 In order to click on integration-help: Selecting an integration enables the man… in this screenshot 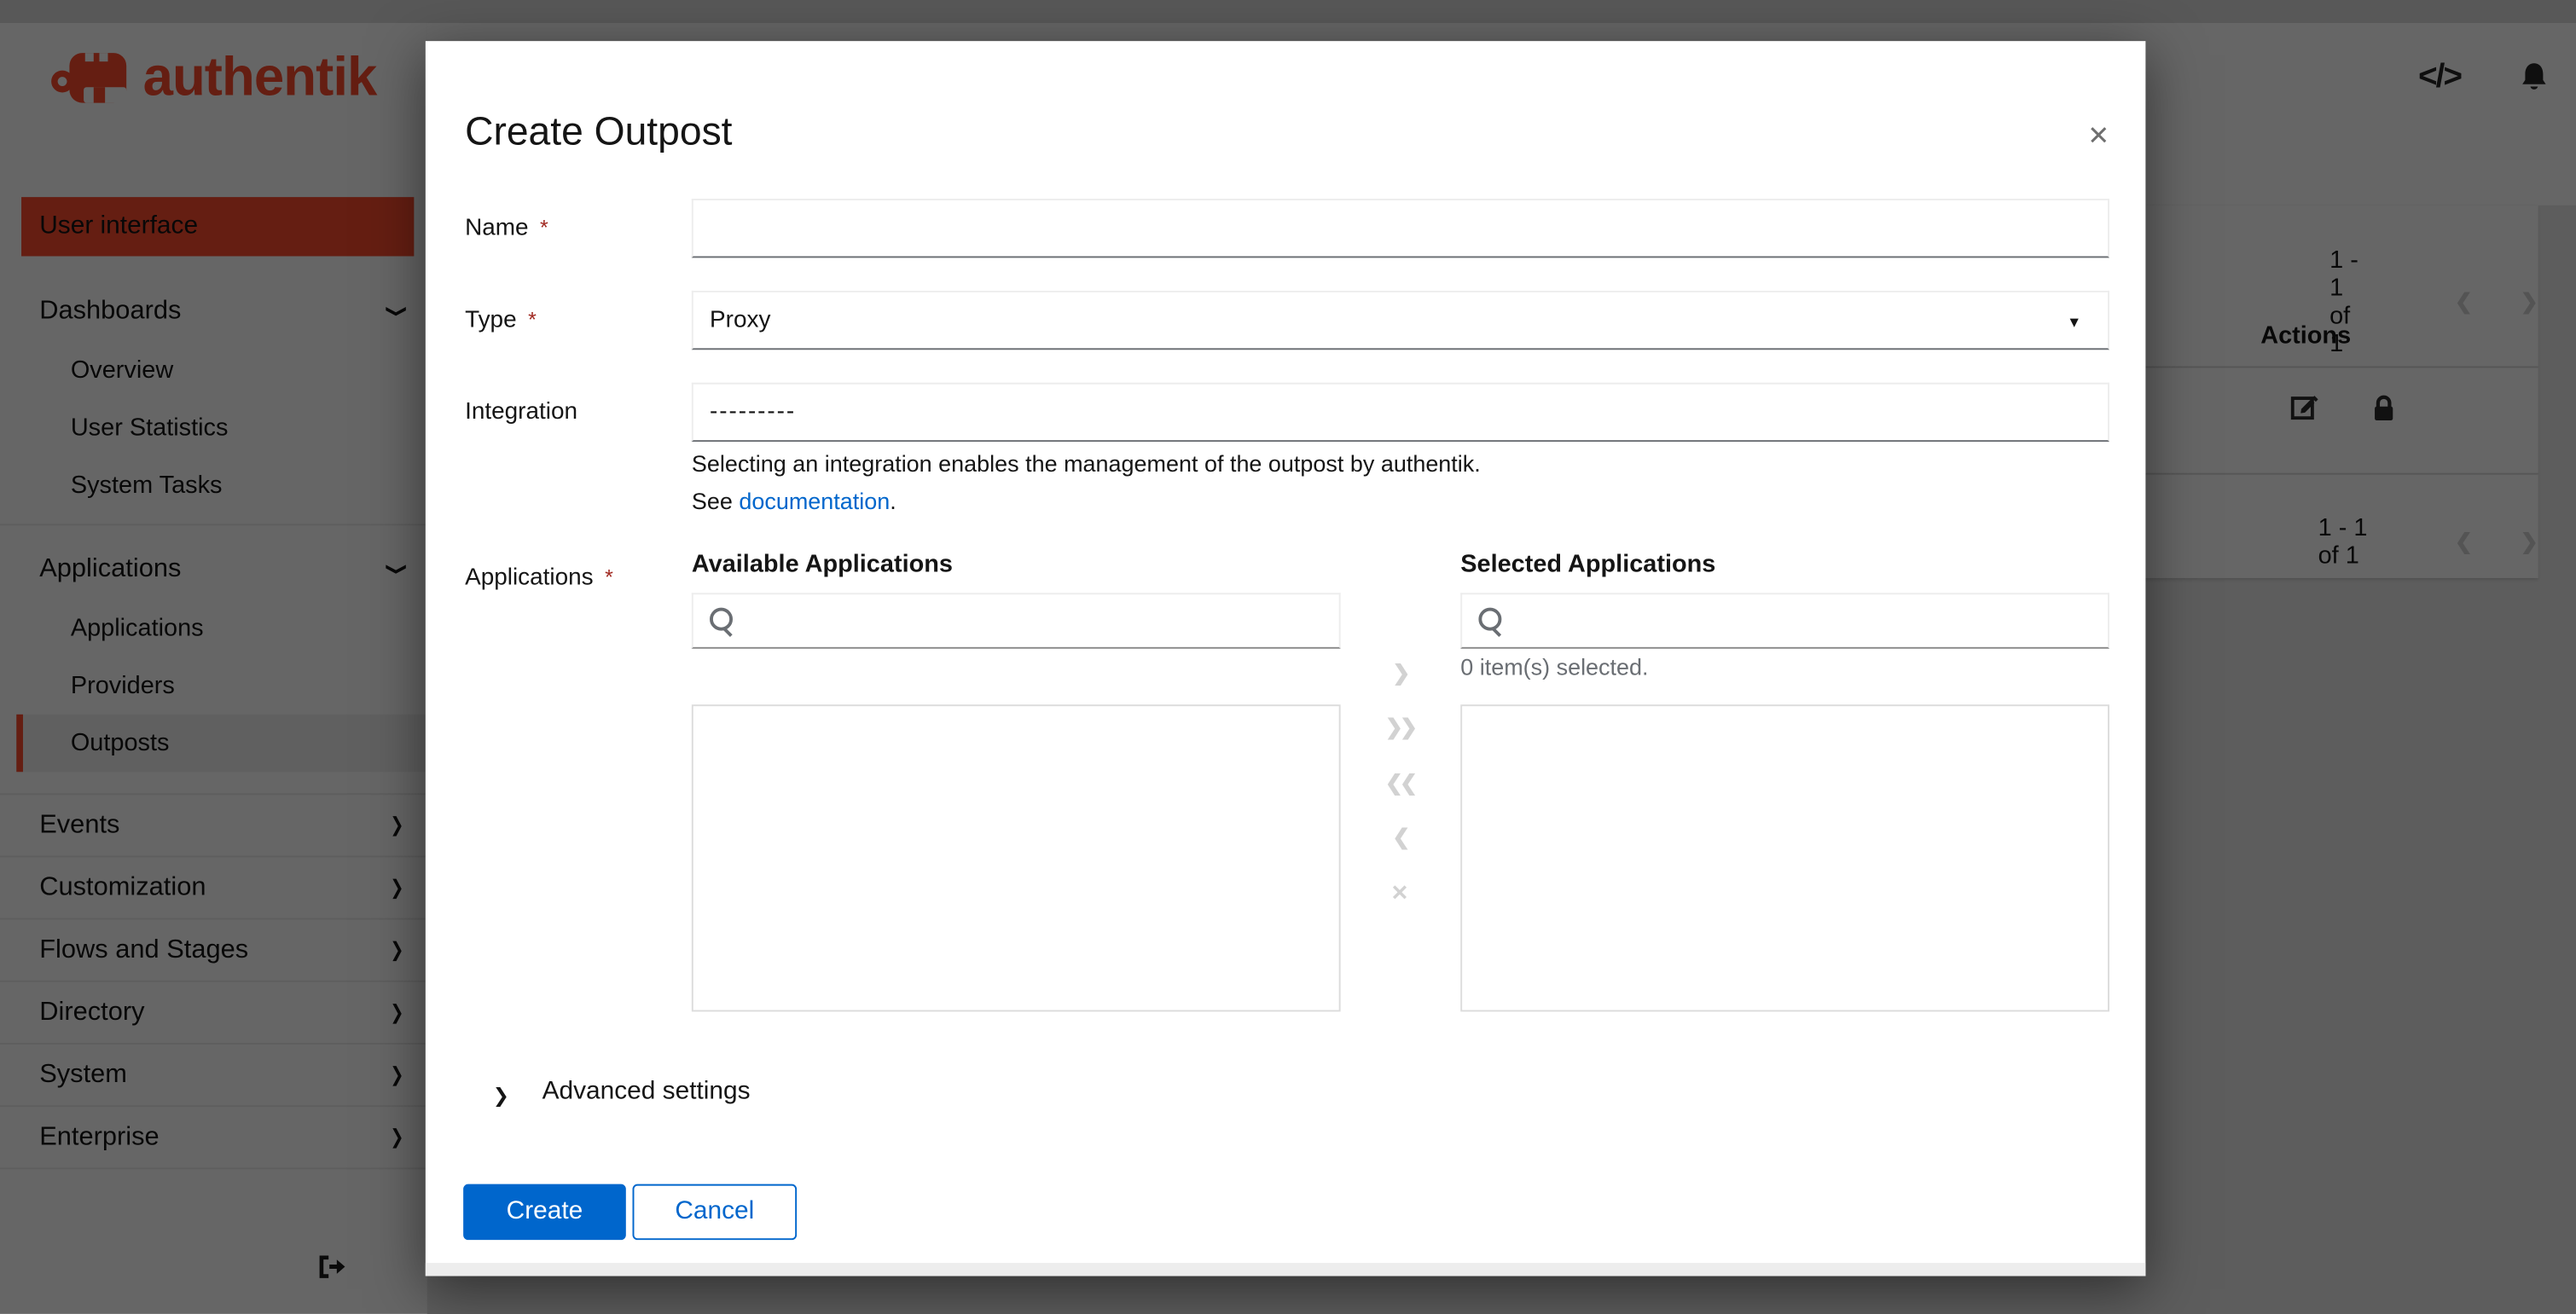, I will do `click(1086, 483)`.